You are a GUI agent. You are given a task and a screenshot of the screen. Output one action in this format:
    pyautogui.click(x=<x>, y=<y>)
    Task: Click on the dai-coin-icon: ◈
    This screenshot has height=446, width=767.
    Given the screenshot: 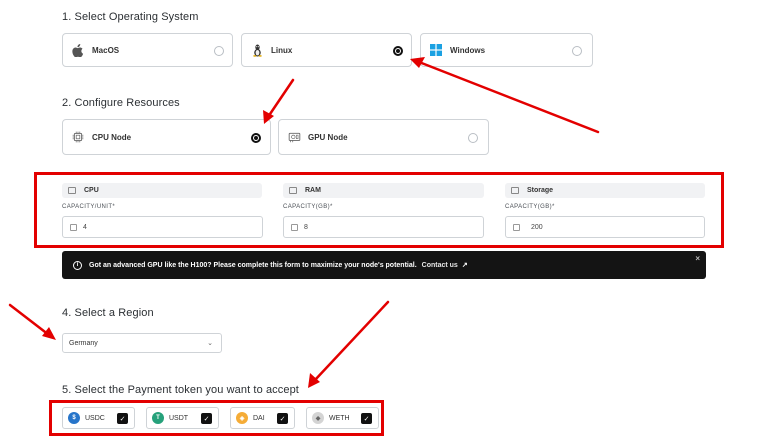 What is the action you would take?
    pyautogui.click(x=242, y=418)
    